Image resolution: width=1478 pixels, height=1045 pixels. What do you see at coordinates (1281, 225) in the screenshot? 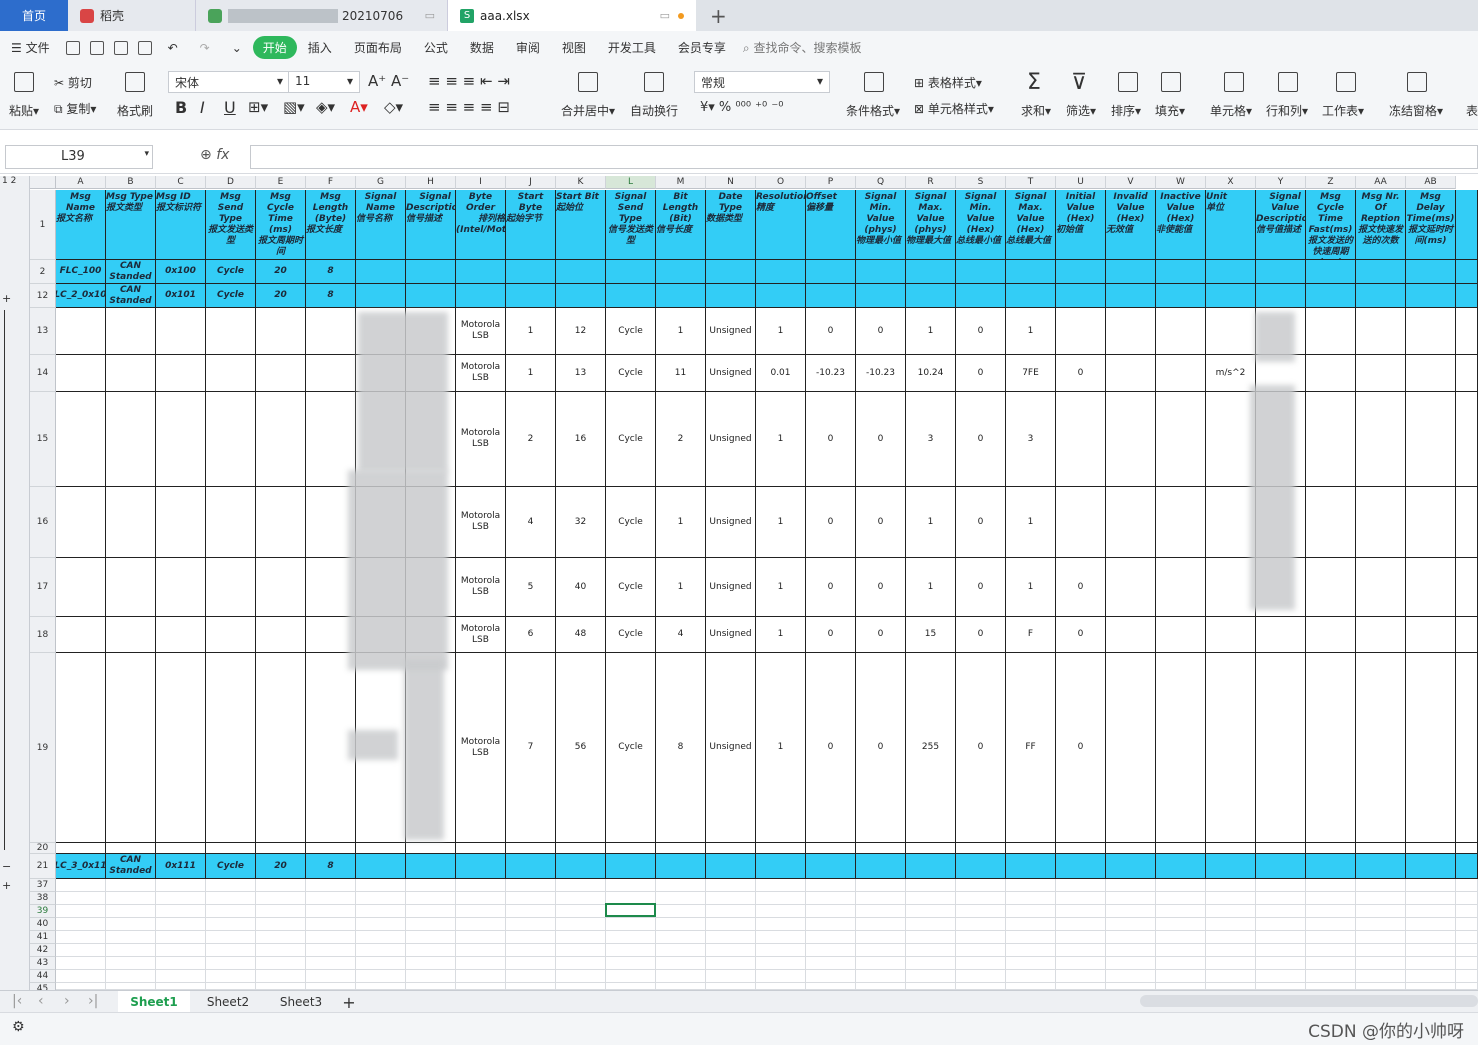
I see `header-cell-y: Signal Value Description信号值描述` at bounding box center [1281, 225].